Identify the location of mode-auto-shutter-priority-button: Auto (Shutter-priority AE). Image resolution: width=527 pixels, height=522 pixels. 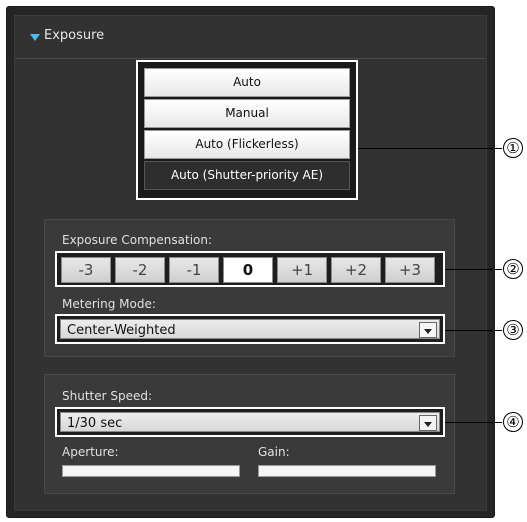
(247, 175).